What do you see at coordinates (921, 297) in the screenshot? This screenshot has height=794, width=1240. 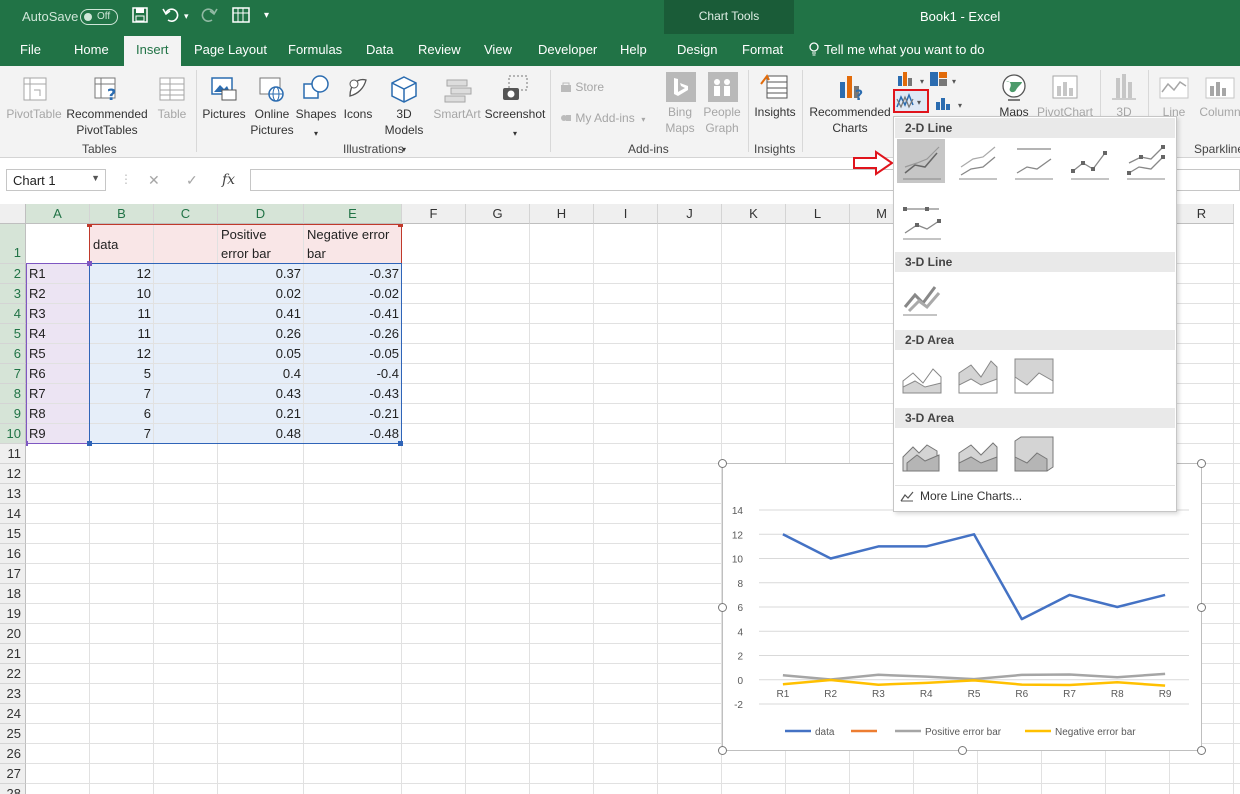 I see `3d-line-chart-option` at bounding box center [921, 297].